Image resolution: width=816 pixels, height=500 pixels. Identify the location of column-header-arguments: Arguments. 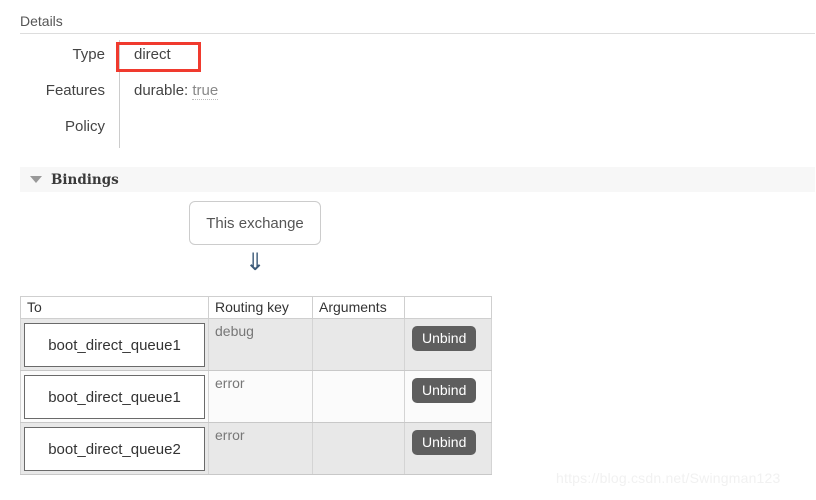
(358, 307).